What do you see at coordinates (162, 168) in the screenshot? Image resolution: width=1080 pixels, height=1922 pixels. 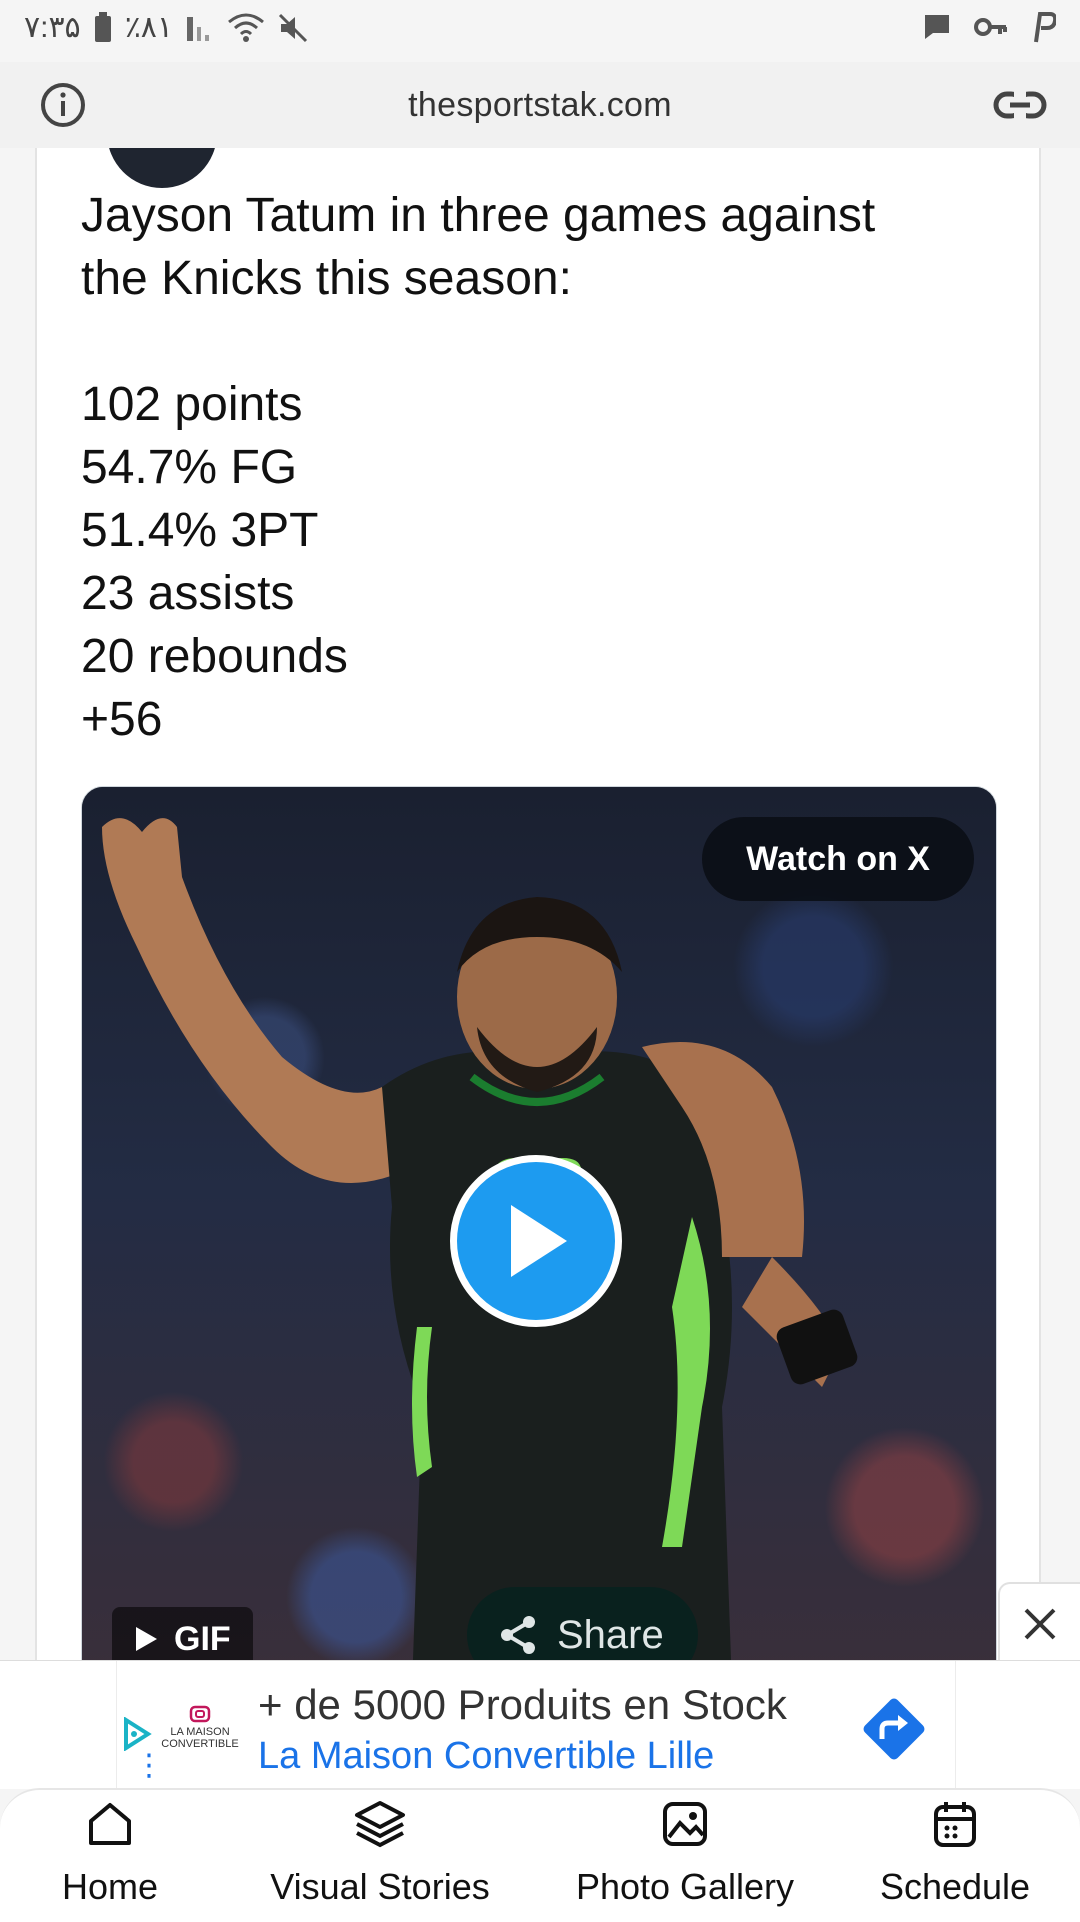 I see `avatar` at bounding box center [162, 168].